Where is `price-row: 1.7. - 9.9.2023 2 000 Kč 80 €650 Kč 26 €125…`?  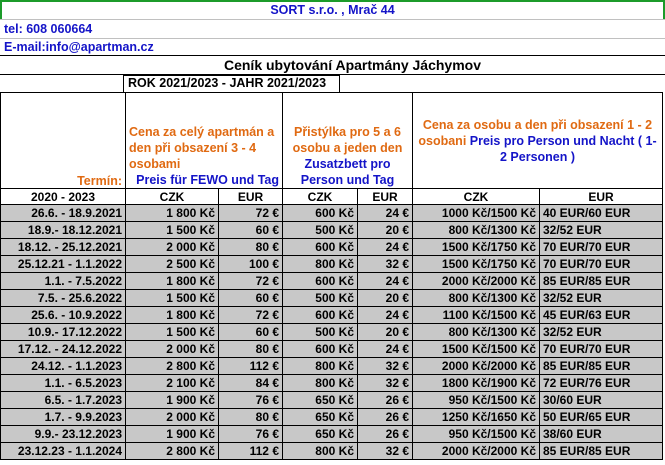 price-row: 1.7. - 9.9.2023 2 000 Kč 80 €650 Kč 26 €125… is located at coordinates (331, 417).